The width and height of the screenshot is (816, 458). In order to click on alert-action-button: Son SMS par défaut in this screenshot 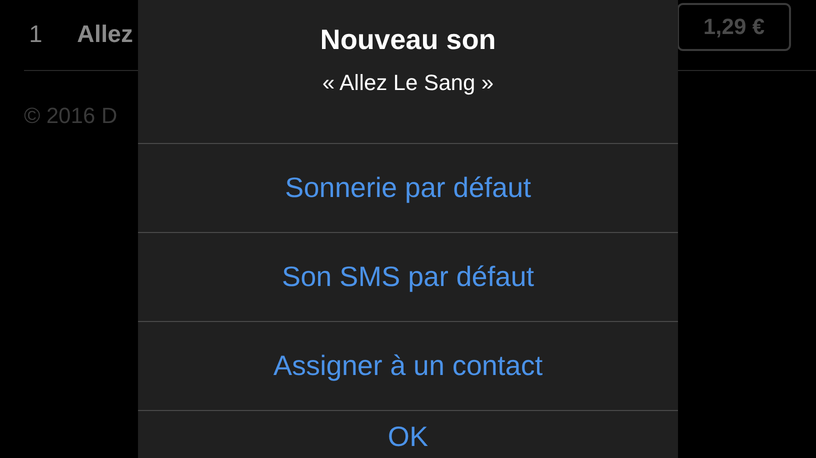, I will do `click(408, 277)`.